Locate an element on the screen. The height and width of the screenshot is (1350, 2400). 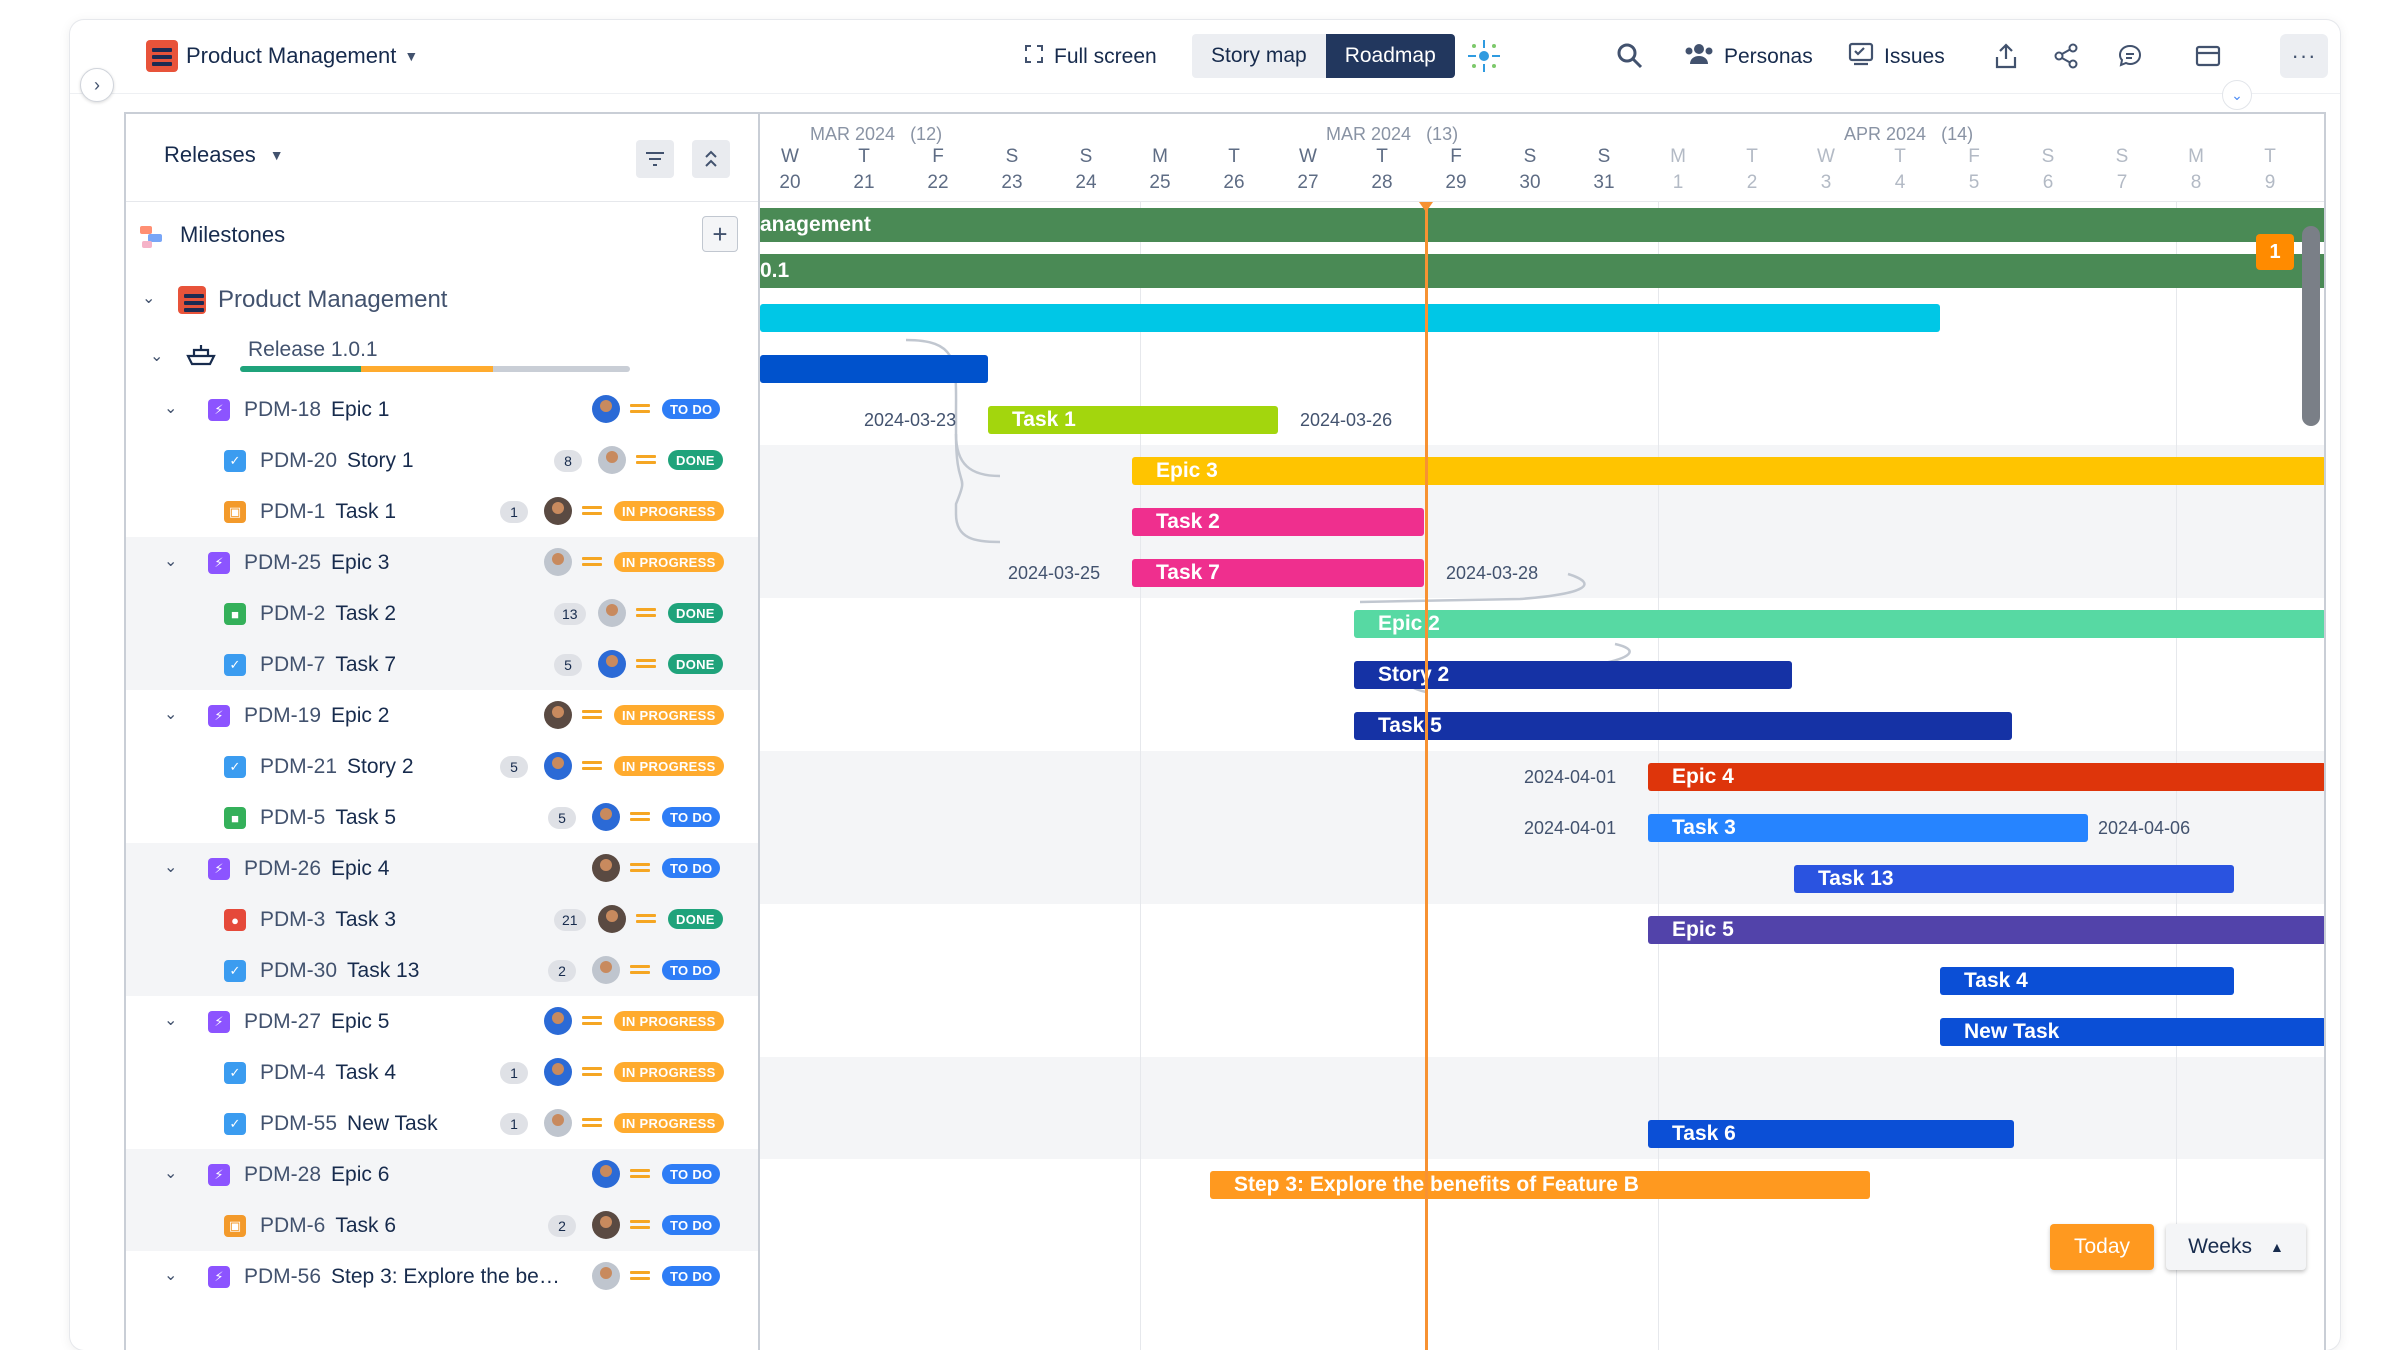
issue-row: ✓ PDM-21 Story 2 IN PROGRESS 5 is located at coordinates (442, 766).